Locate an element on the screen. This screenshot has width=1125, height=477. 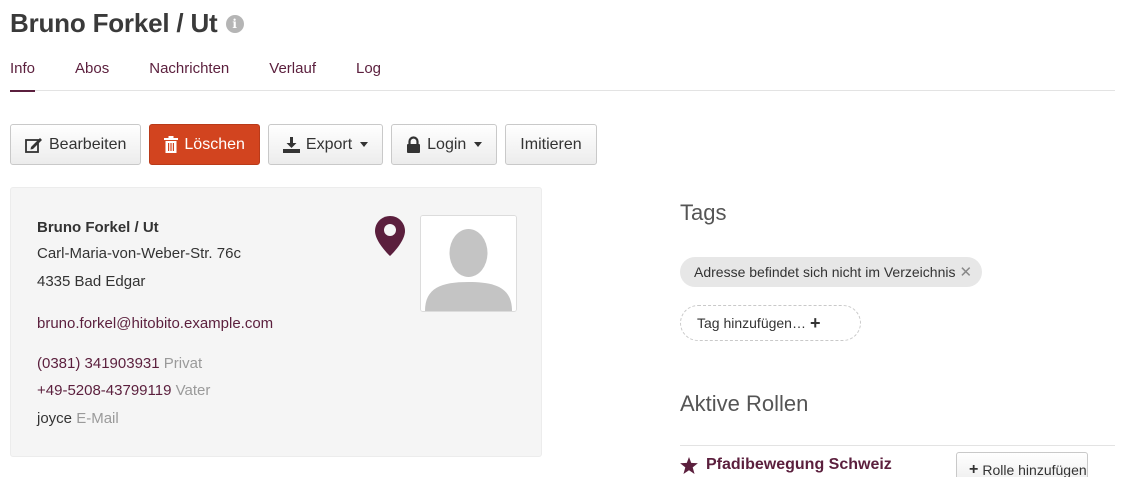
roles-divider is located at coordinates (897, 445).